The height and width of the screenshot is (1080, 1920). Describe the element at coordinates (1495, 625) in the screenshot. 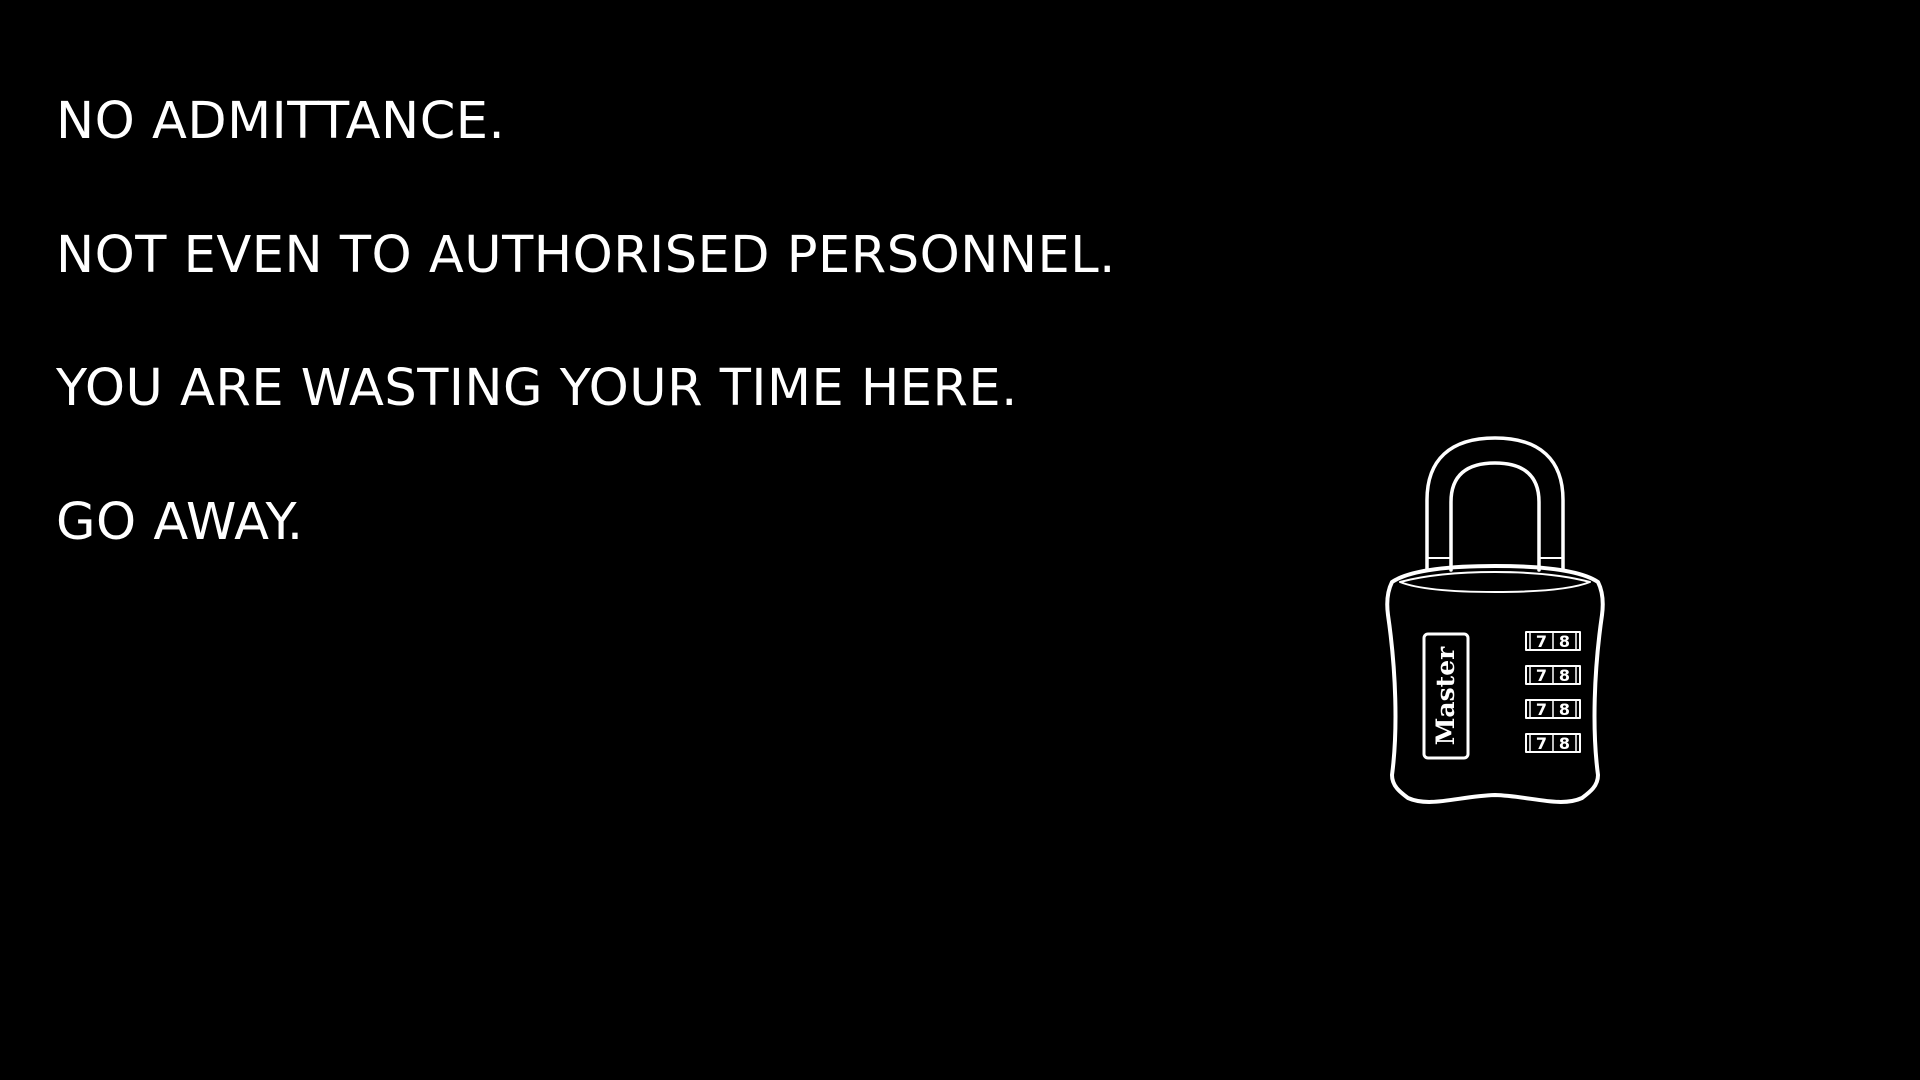

I see `combination-padlock-icon: Master 7 8 7 8 7 8 7 8` at that location.